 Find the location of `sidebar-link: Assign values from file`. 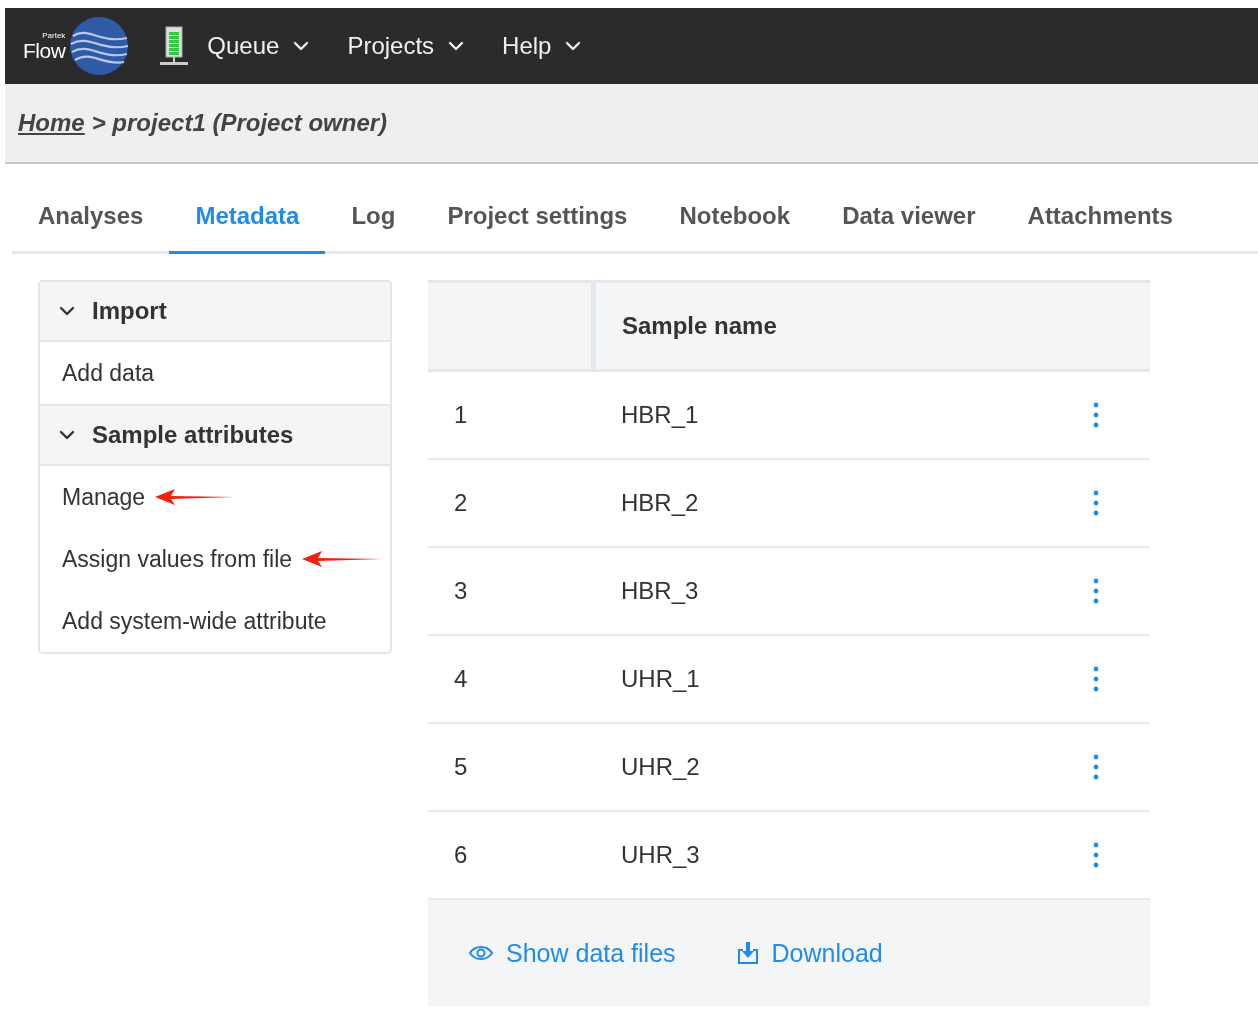

sidebar-link: Assign values from file is located at coordinates (177, 559).